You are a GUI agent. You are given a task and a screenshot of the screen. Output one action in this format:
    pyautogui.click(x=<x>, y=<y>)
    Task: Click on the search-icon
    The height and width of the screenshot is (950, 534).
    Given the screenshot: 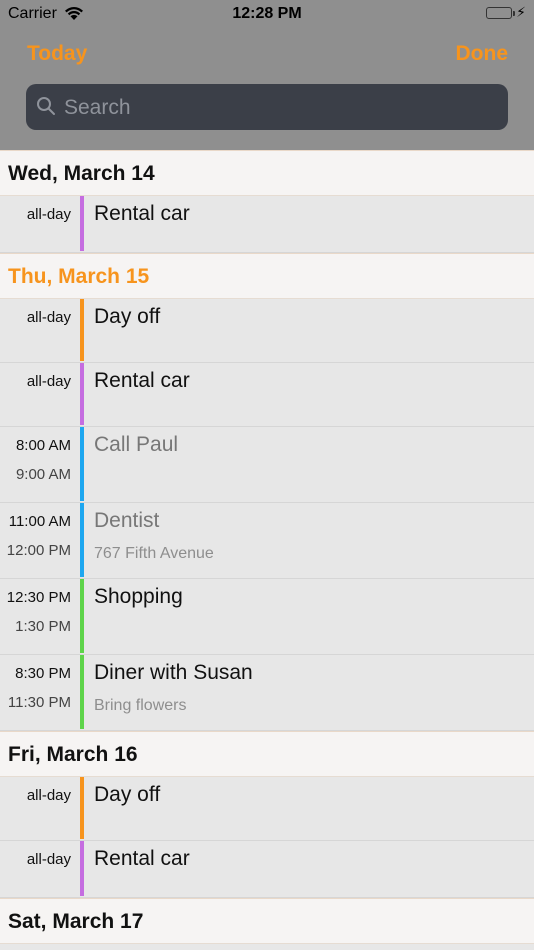 What is the action you would take?
    pyautogui.click(x=46, y=106)
    